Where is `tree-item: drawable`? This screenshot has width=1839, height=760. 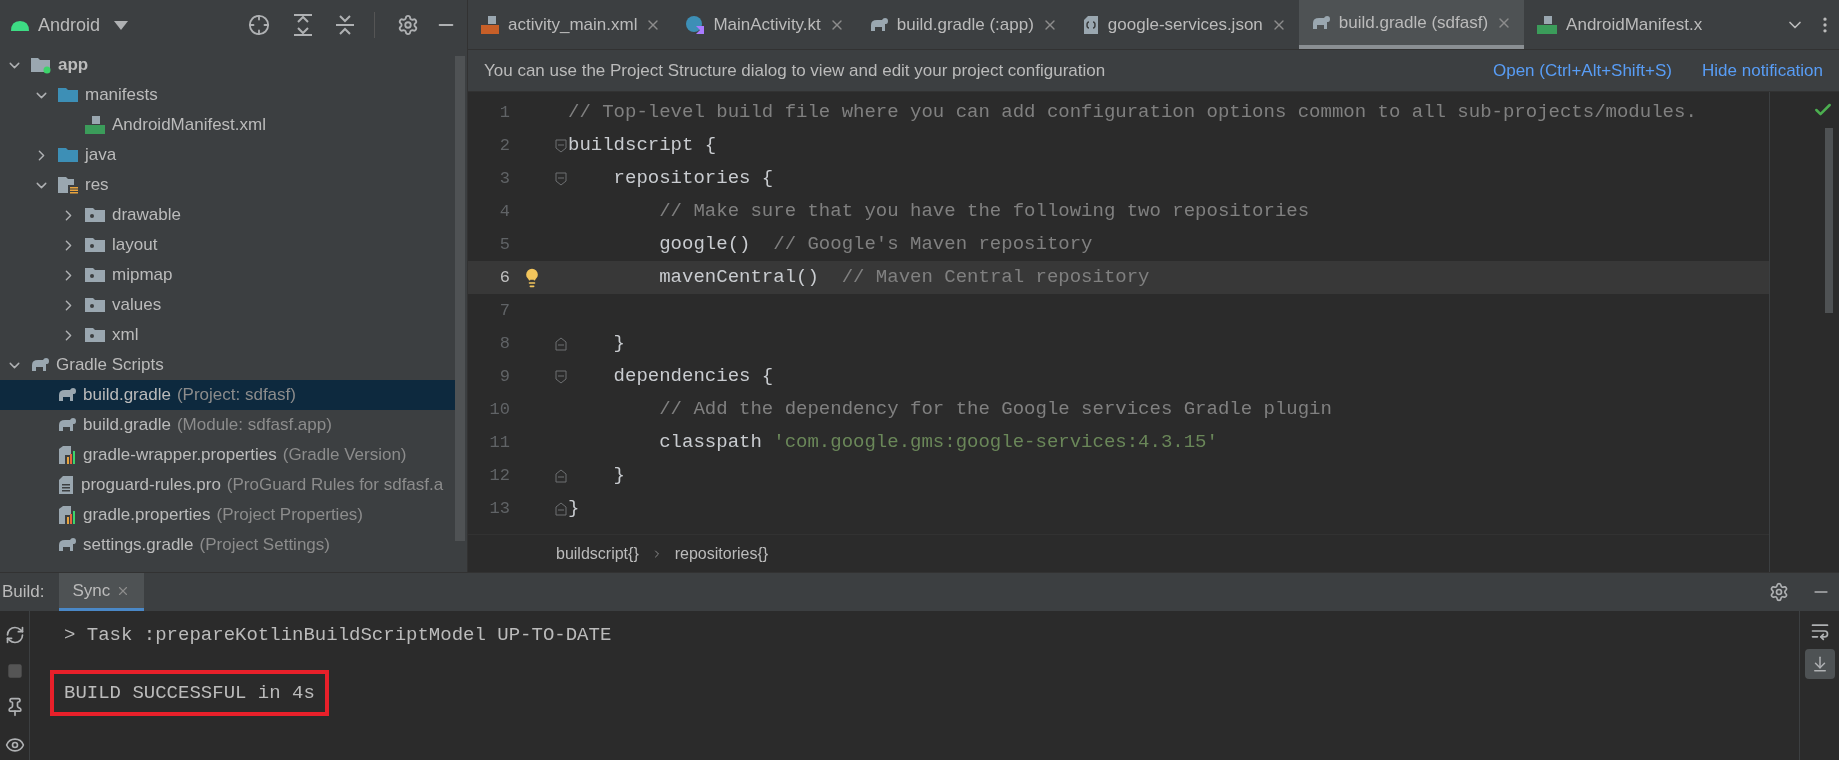
tree-item: drawable is located at coordinates (227, 215).